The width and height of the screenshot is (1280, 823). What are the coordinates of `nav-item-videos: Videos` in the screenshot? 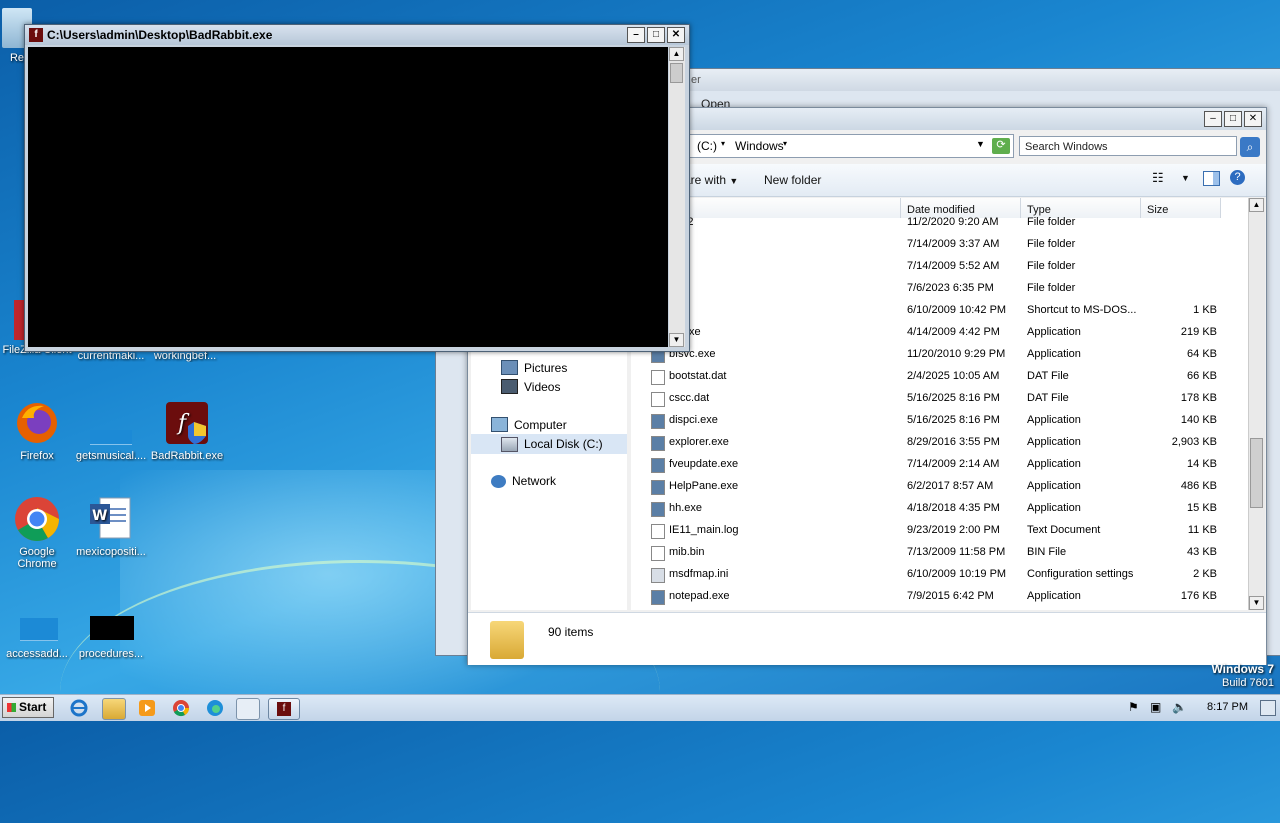 It's located at (530, 386).